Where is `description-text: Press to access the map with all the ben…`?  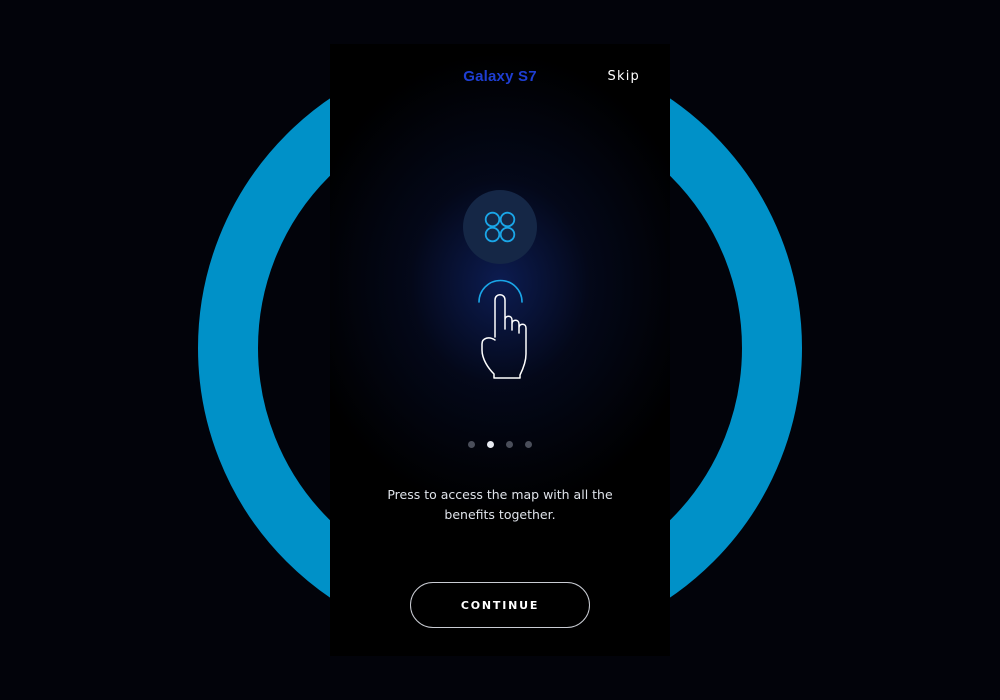
description-text: Press to access the map with all the ben… is located at coordinates (500, 504).